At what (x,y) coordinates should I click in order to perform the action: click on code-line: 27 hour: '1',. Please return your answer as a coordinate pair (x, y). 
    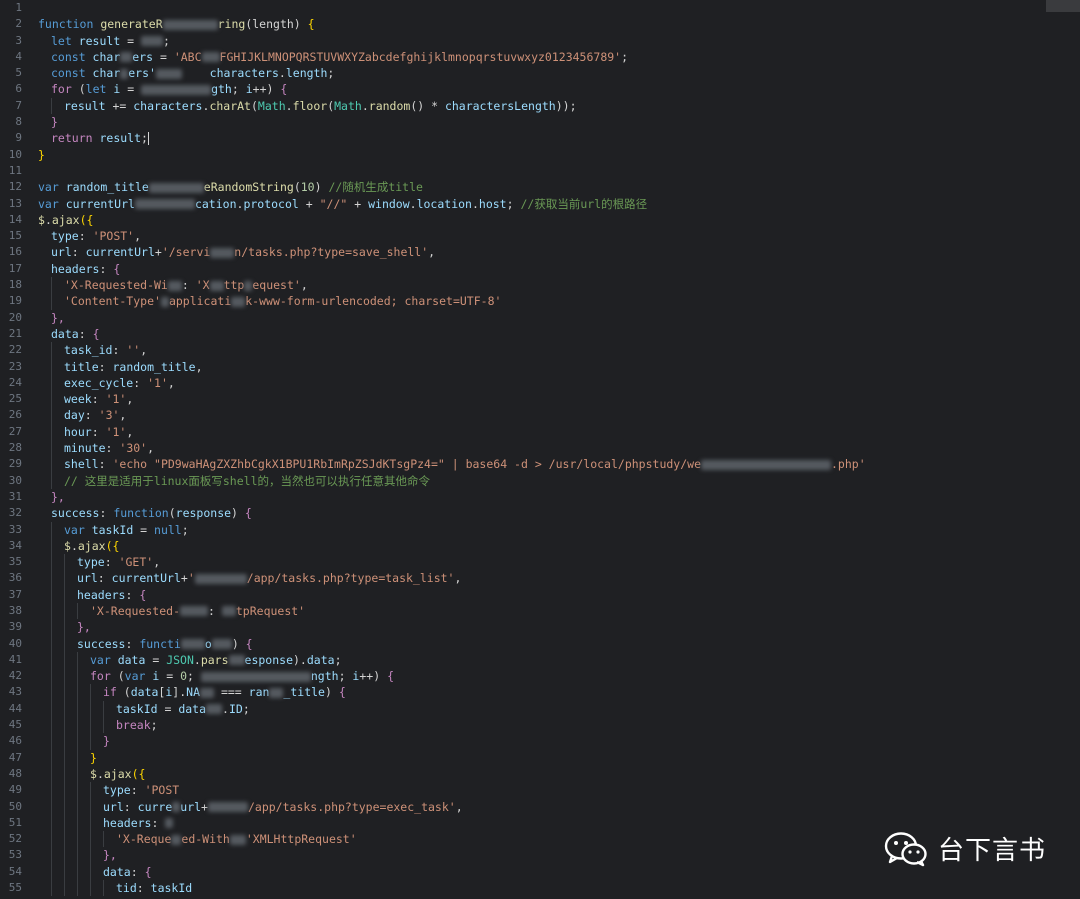
    Looking at the image, I should click on (540, 432).